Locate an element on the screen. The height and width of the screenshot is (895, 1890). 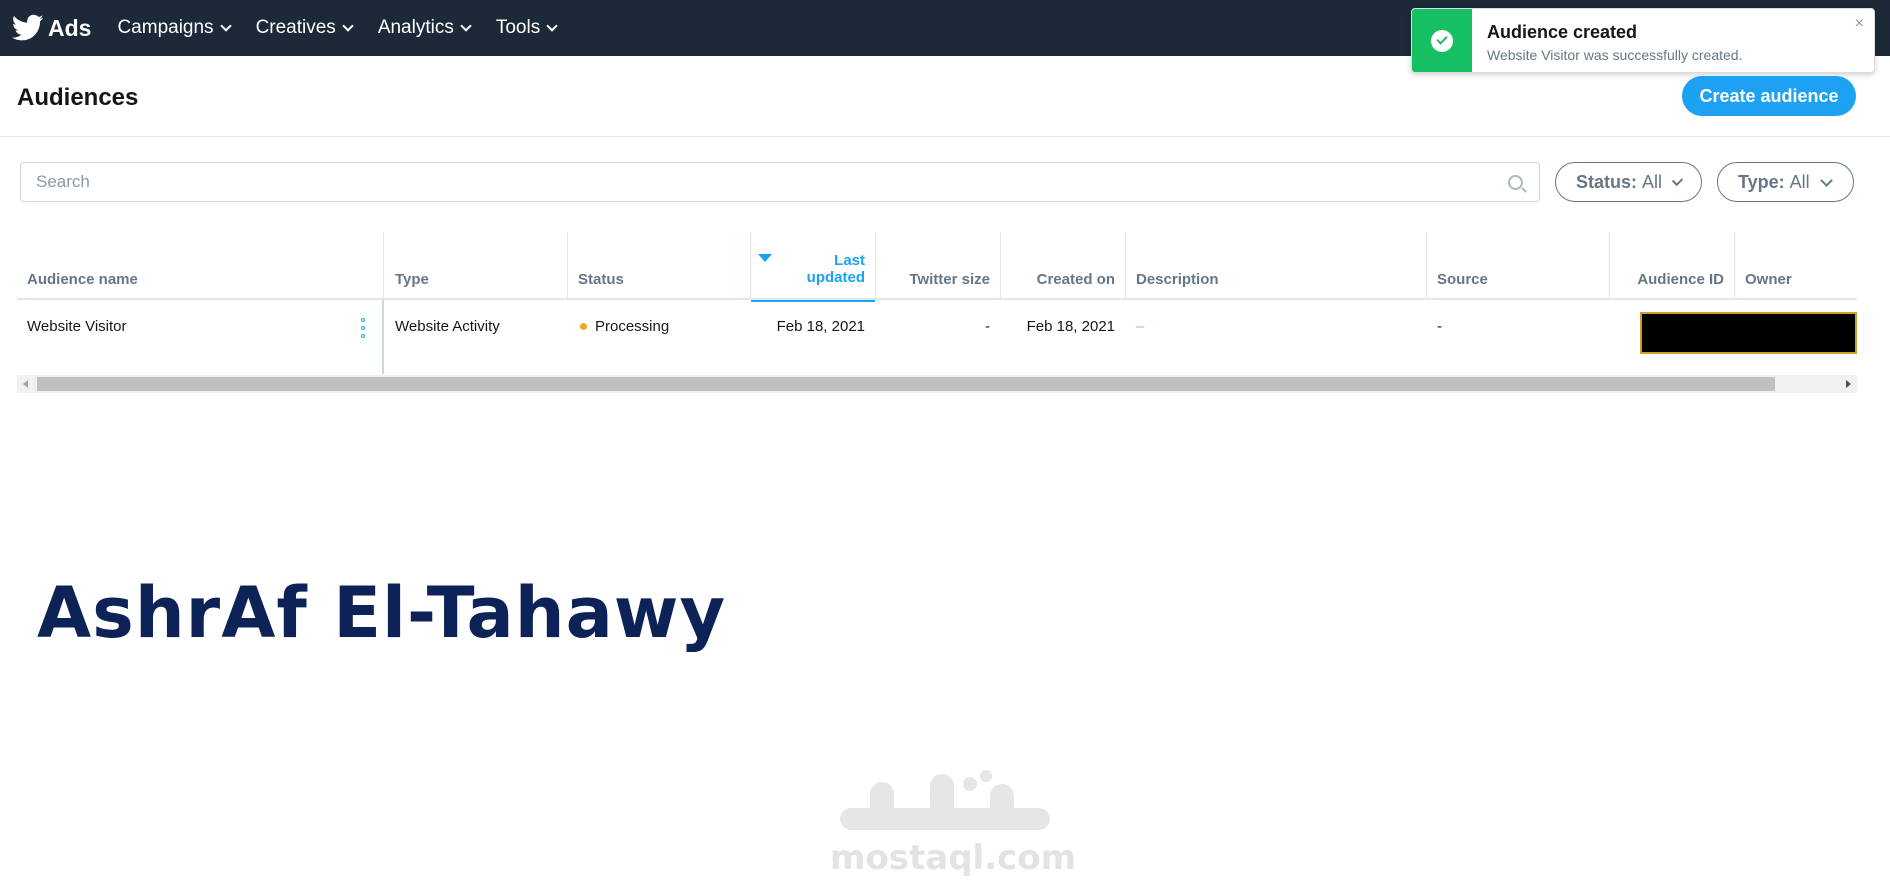
status-filter-dropdown: Status: All is located at coordinates (1628, 182).